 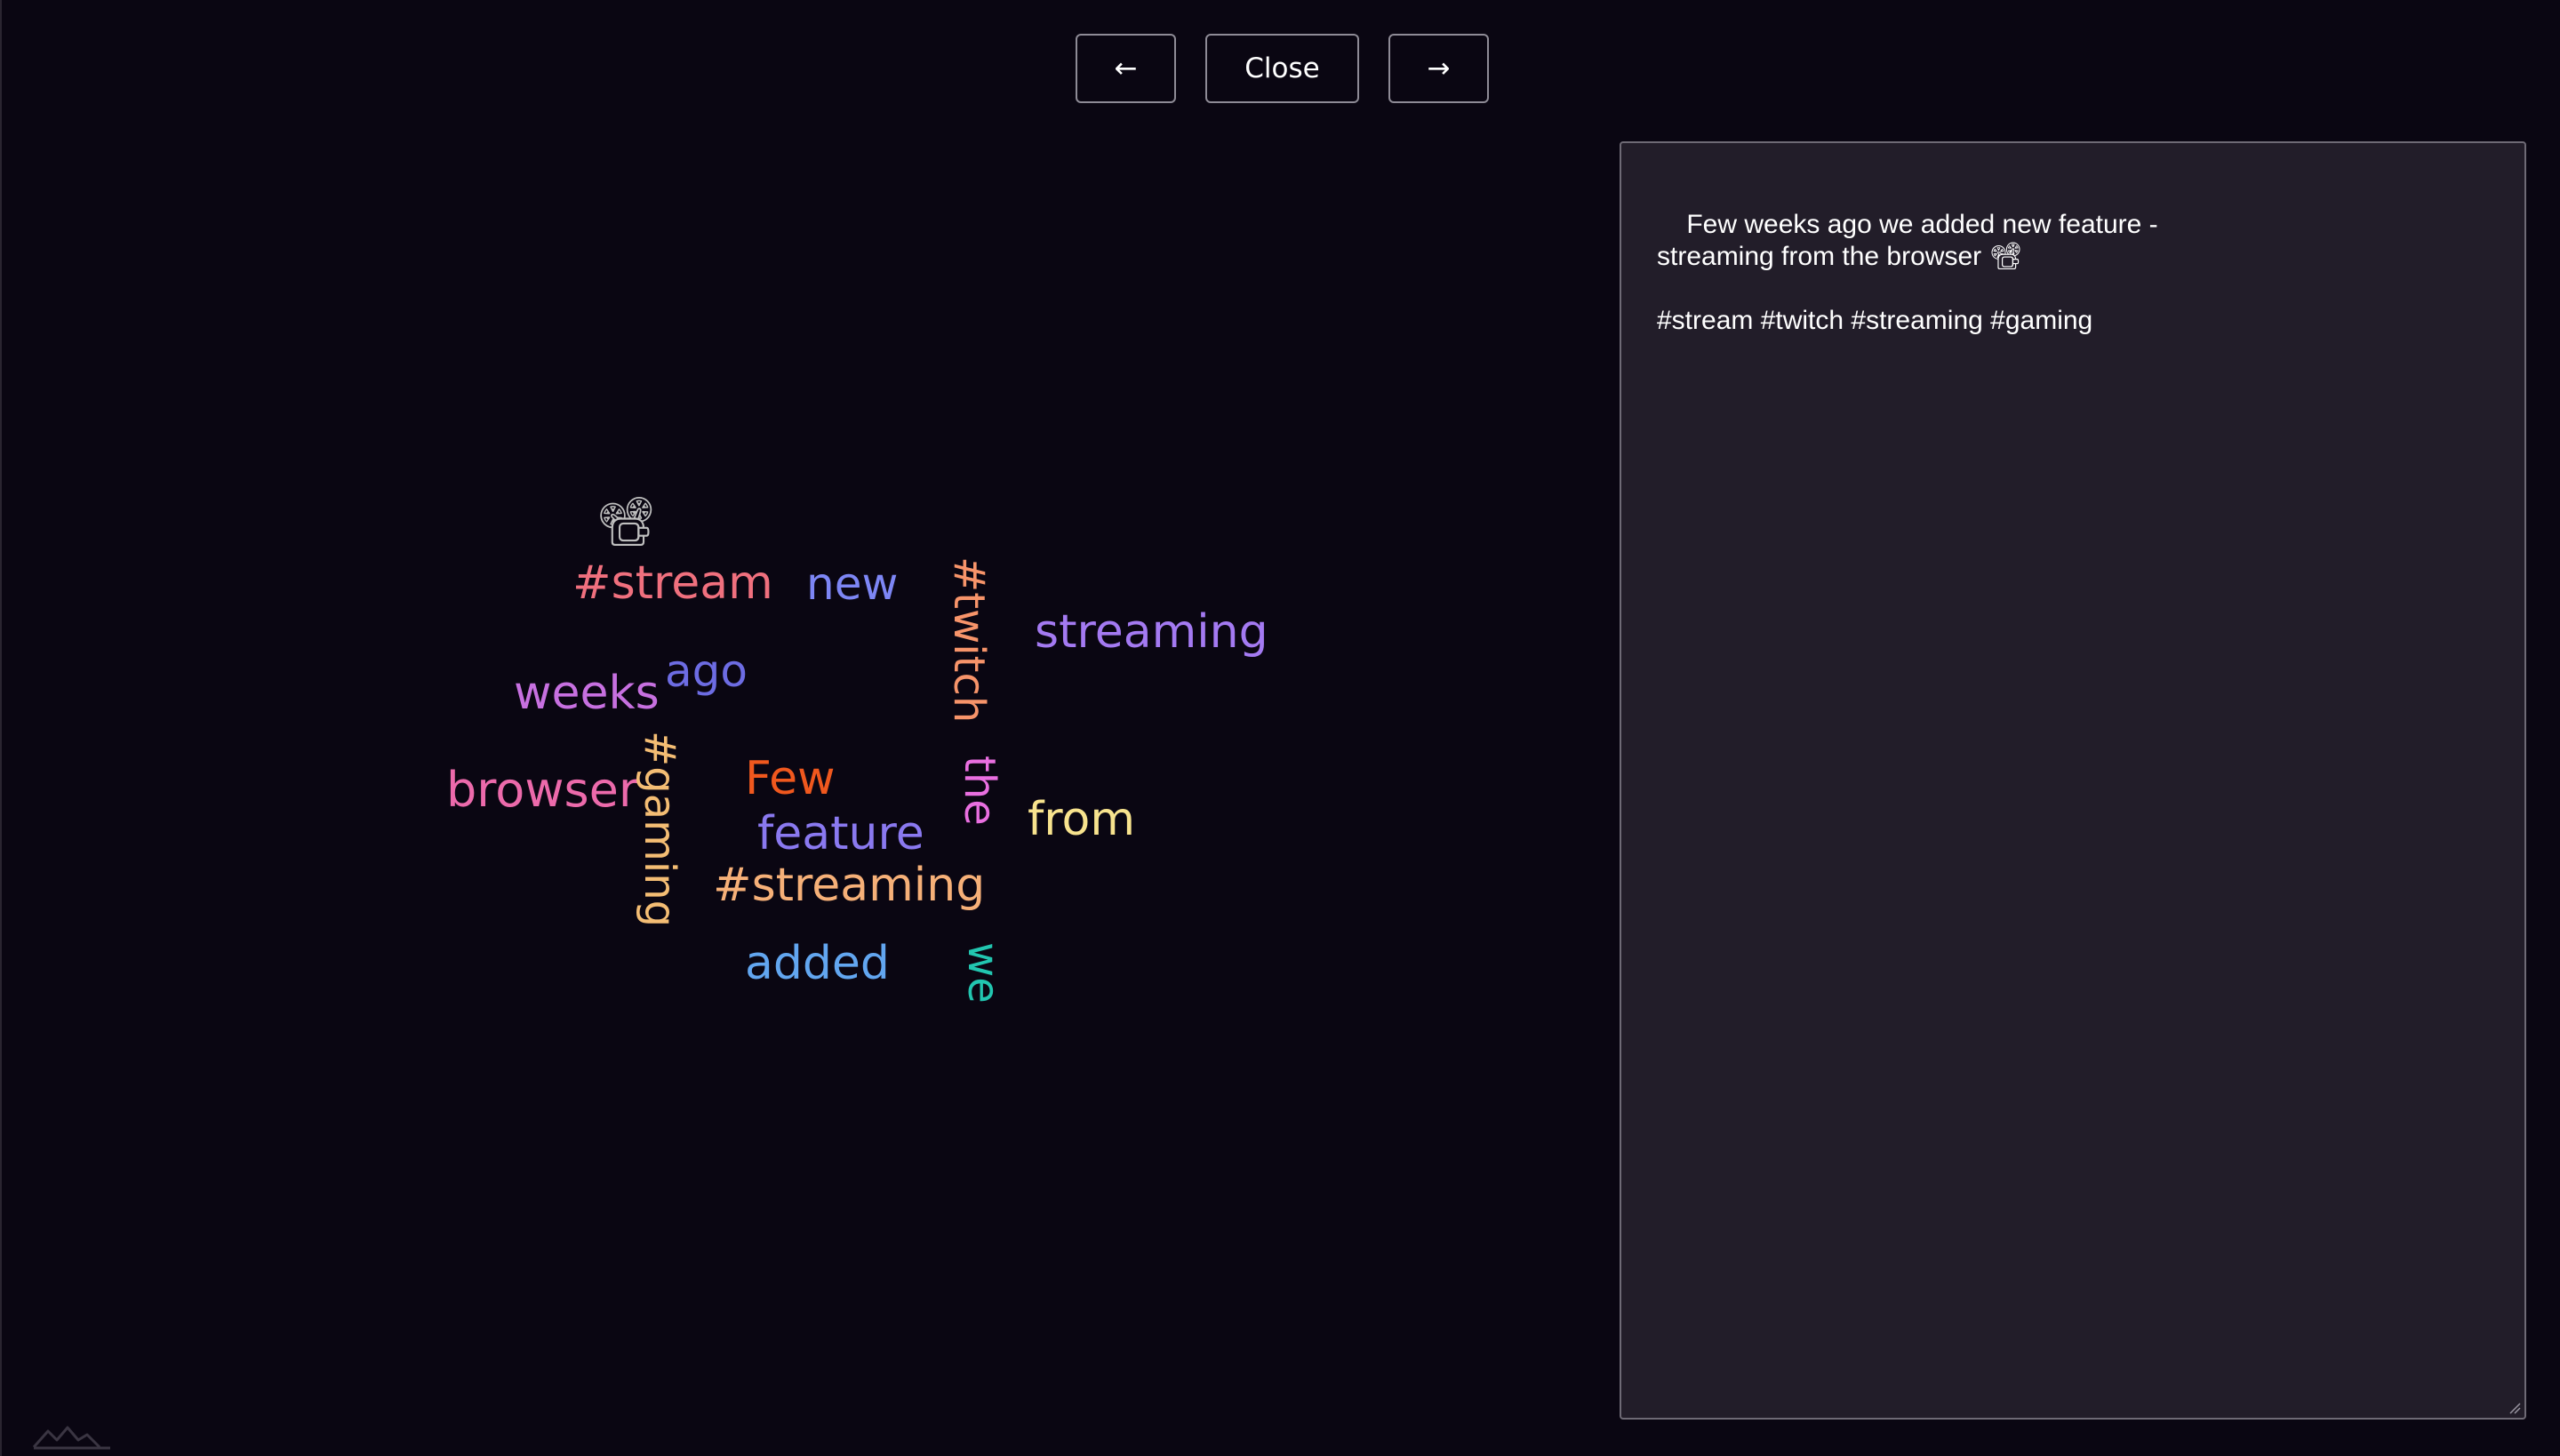 What do you see at coordinates (840, 833) in the screenshot?
I see `cloud-word: feature` at bounding box center [840, 833].